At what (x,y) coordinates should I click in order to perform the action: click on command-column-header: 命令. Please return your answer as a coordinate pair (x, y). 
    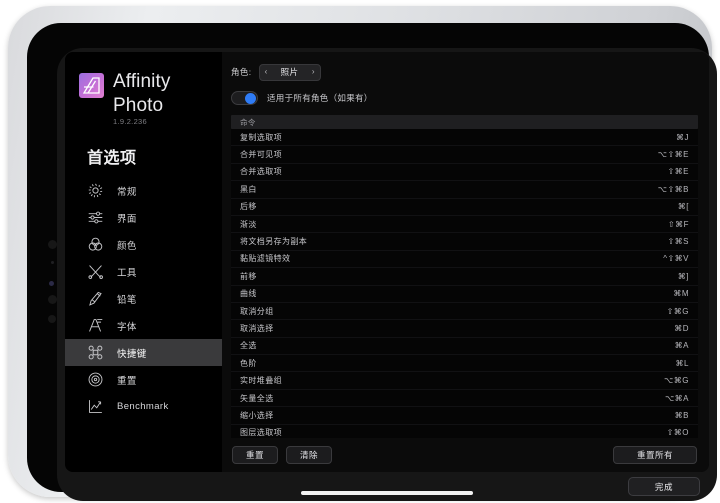
    Looking at the image, I should click on (464, 122).